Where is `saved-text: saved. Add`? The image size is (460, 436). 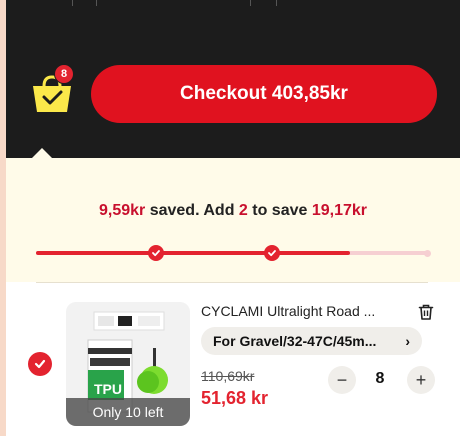
saved-text: saved. Add is located at coordinates (192, 210).